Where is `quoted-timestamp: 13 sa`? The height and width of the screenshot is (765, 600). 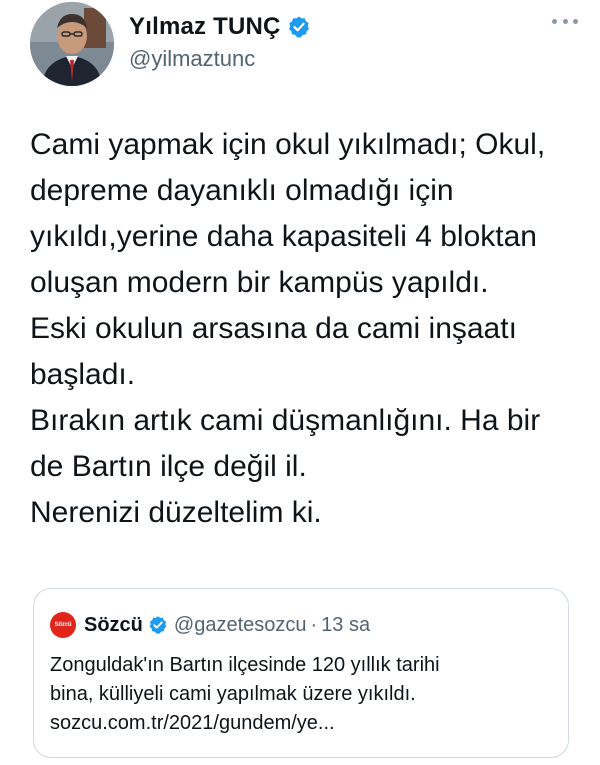
quoted-timestamp: 13 sa is located at coordinates (345, 625).